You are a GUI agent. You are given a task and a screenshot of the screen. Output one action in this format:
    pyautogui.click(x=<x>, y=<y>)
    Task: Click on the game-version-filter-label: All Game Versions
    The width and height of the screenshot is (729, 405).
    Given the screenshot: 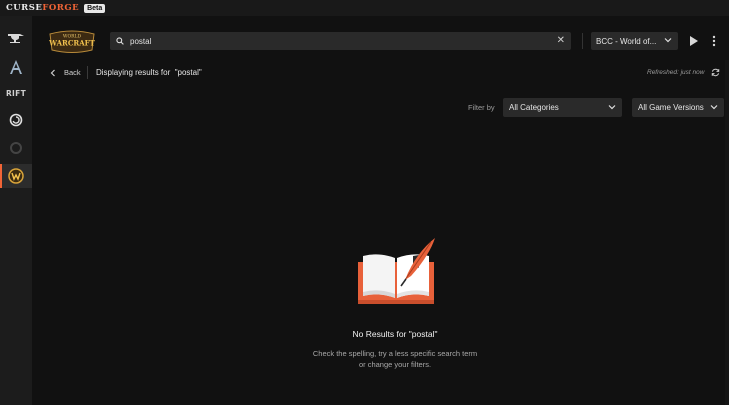 What is the action you would take?
    pyautogui.click(x=671, y=107)
    